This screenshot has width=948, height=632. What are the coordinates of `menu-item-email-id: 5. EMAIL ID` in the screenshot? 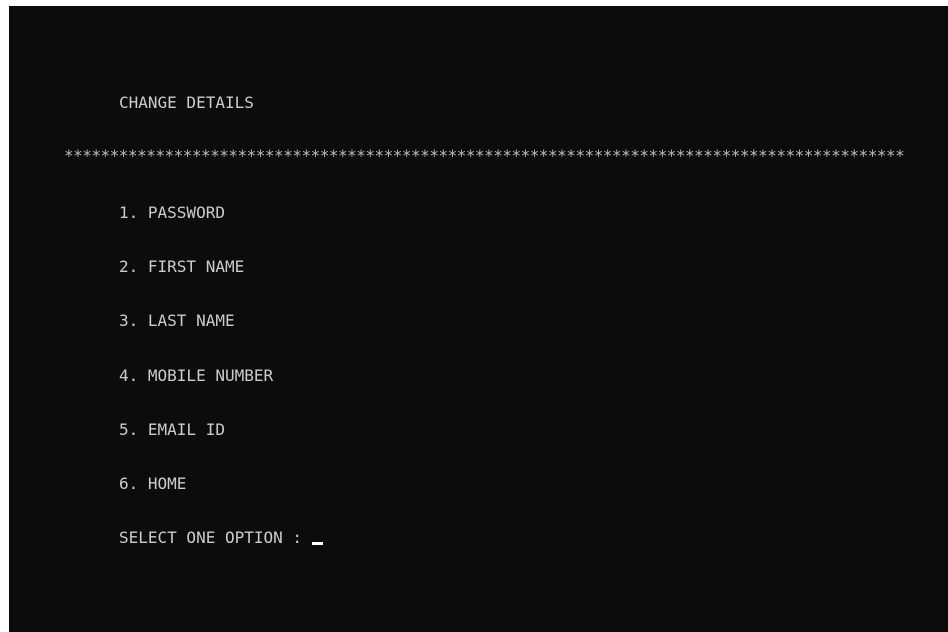 It's located at (172, 429).